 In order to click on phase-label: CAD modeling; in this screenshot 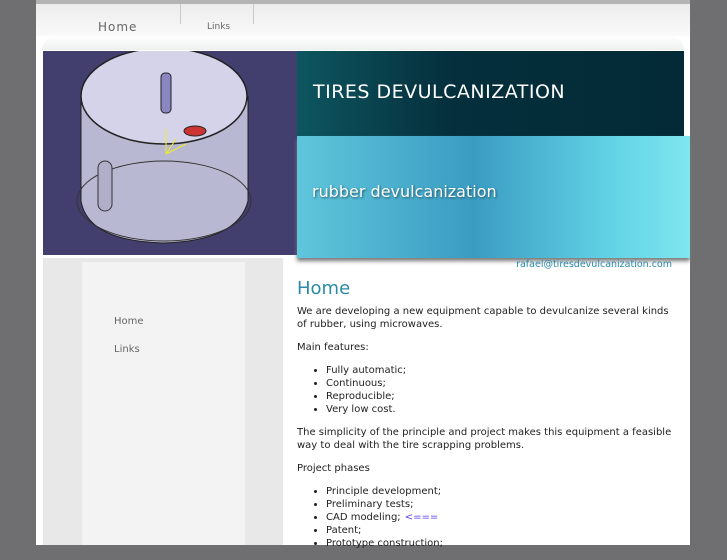, I will do `click(363, 517)`.